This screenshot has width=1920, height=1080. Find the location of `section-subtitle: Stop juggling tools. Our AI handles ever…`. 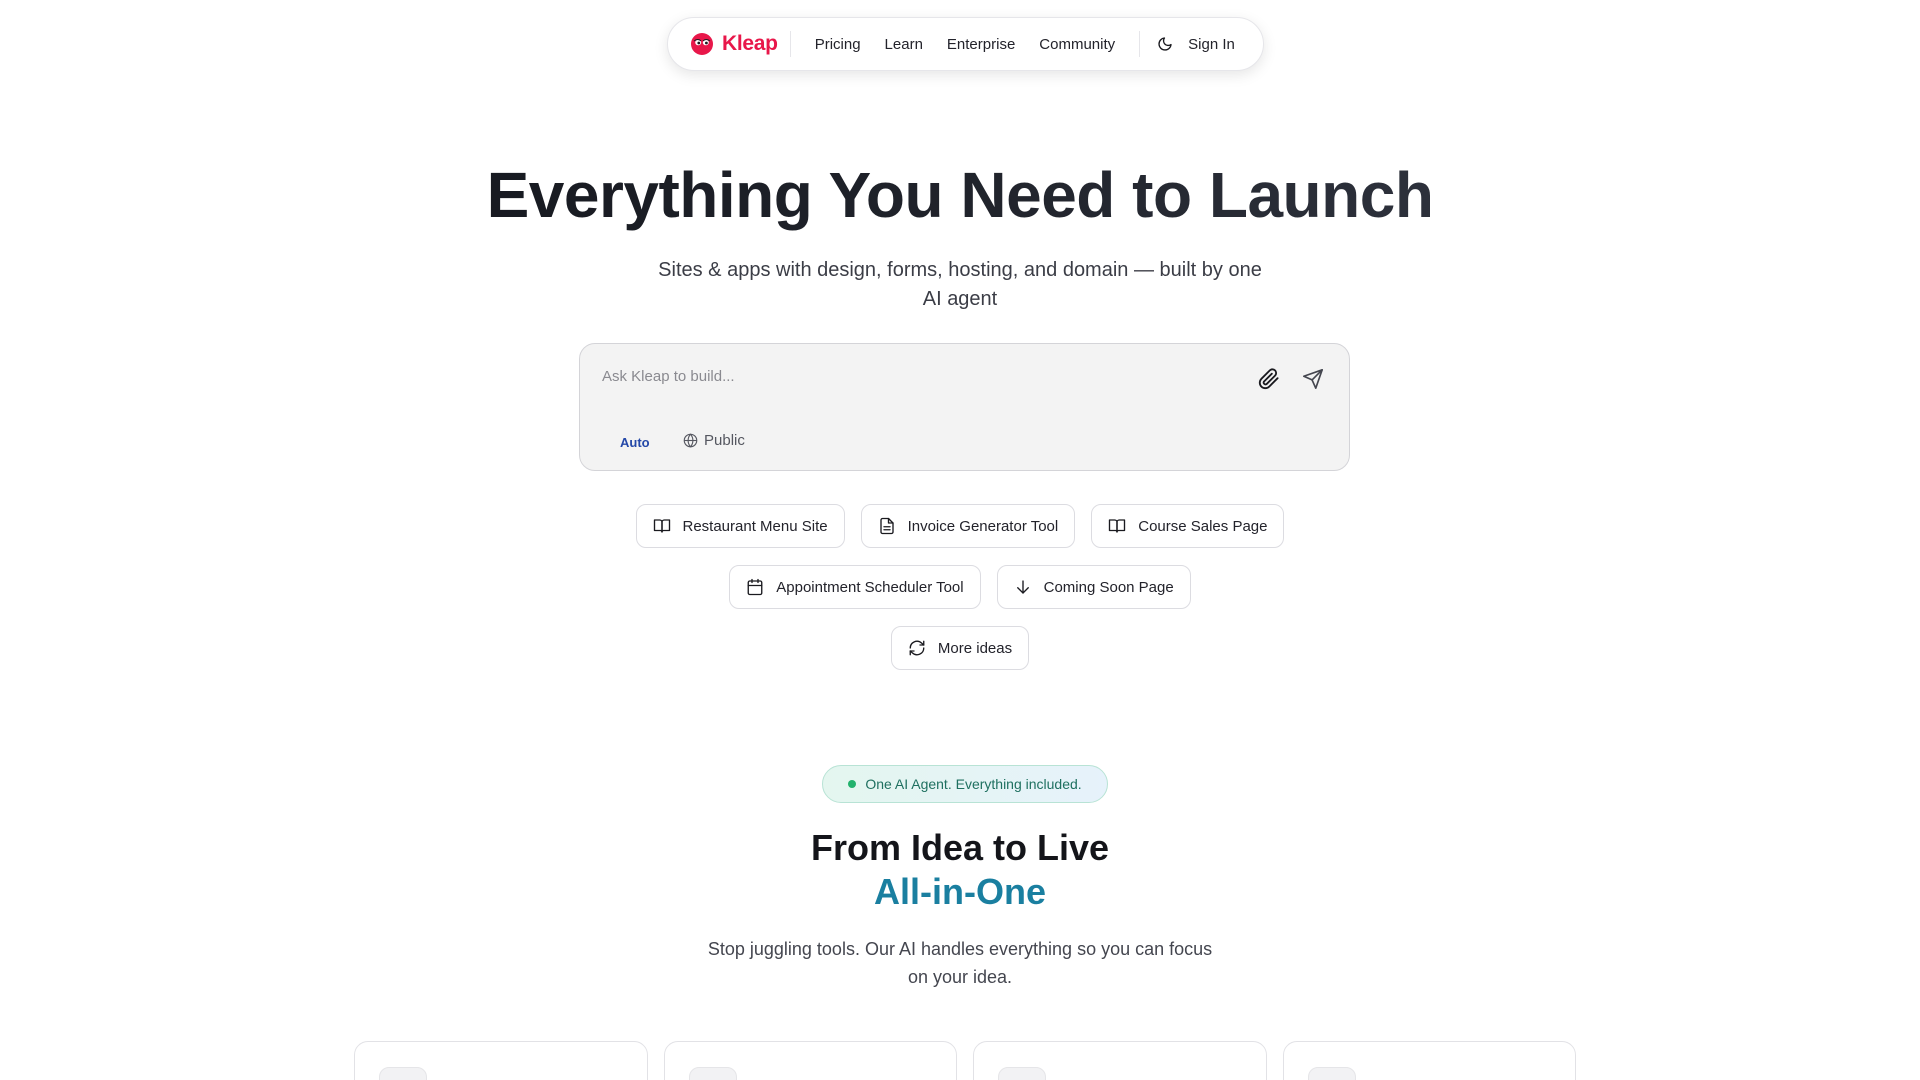

section-subtitle: Stop juggling tools. Our AI handles ever… is located at coordinates (960, 963).